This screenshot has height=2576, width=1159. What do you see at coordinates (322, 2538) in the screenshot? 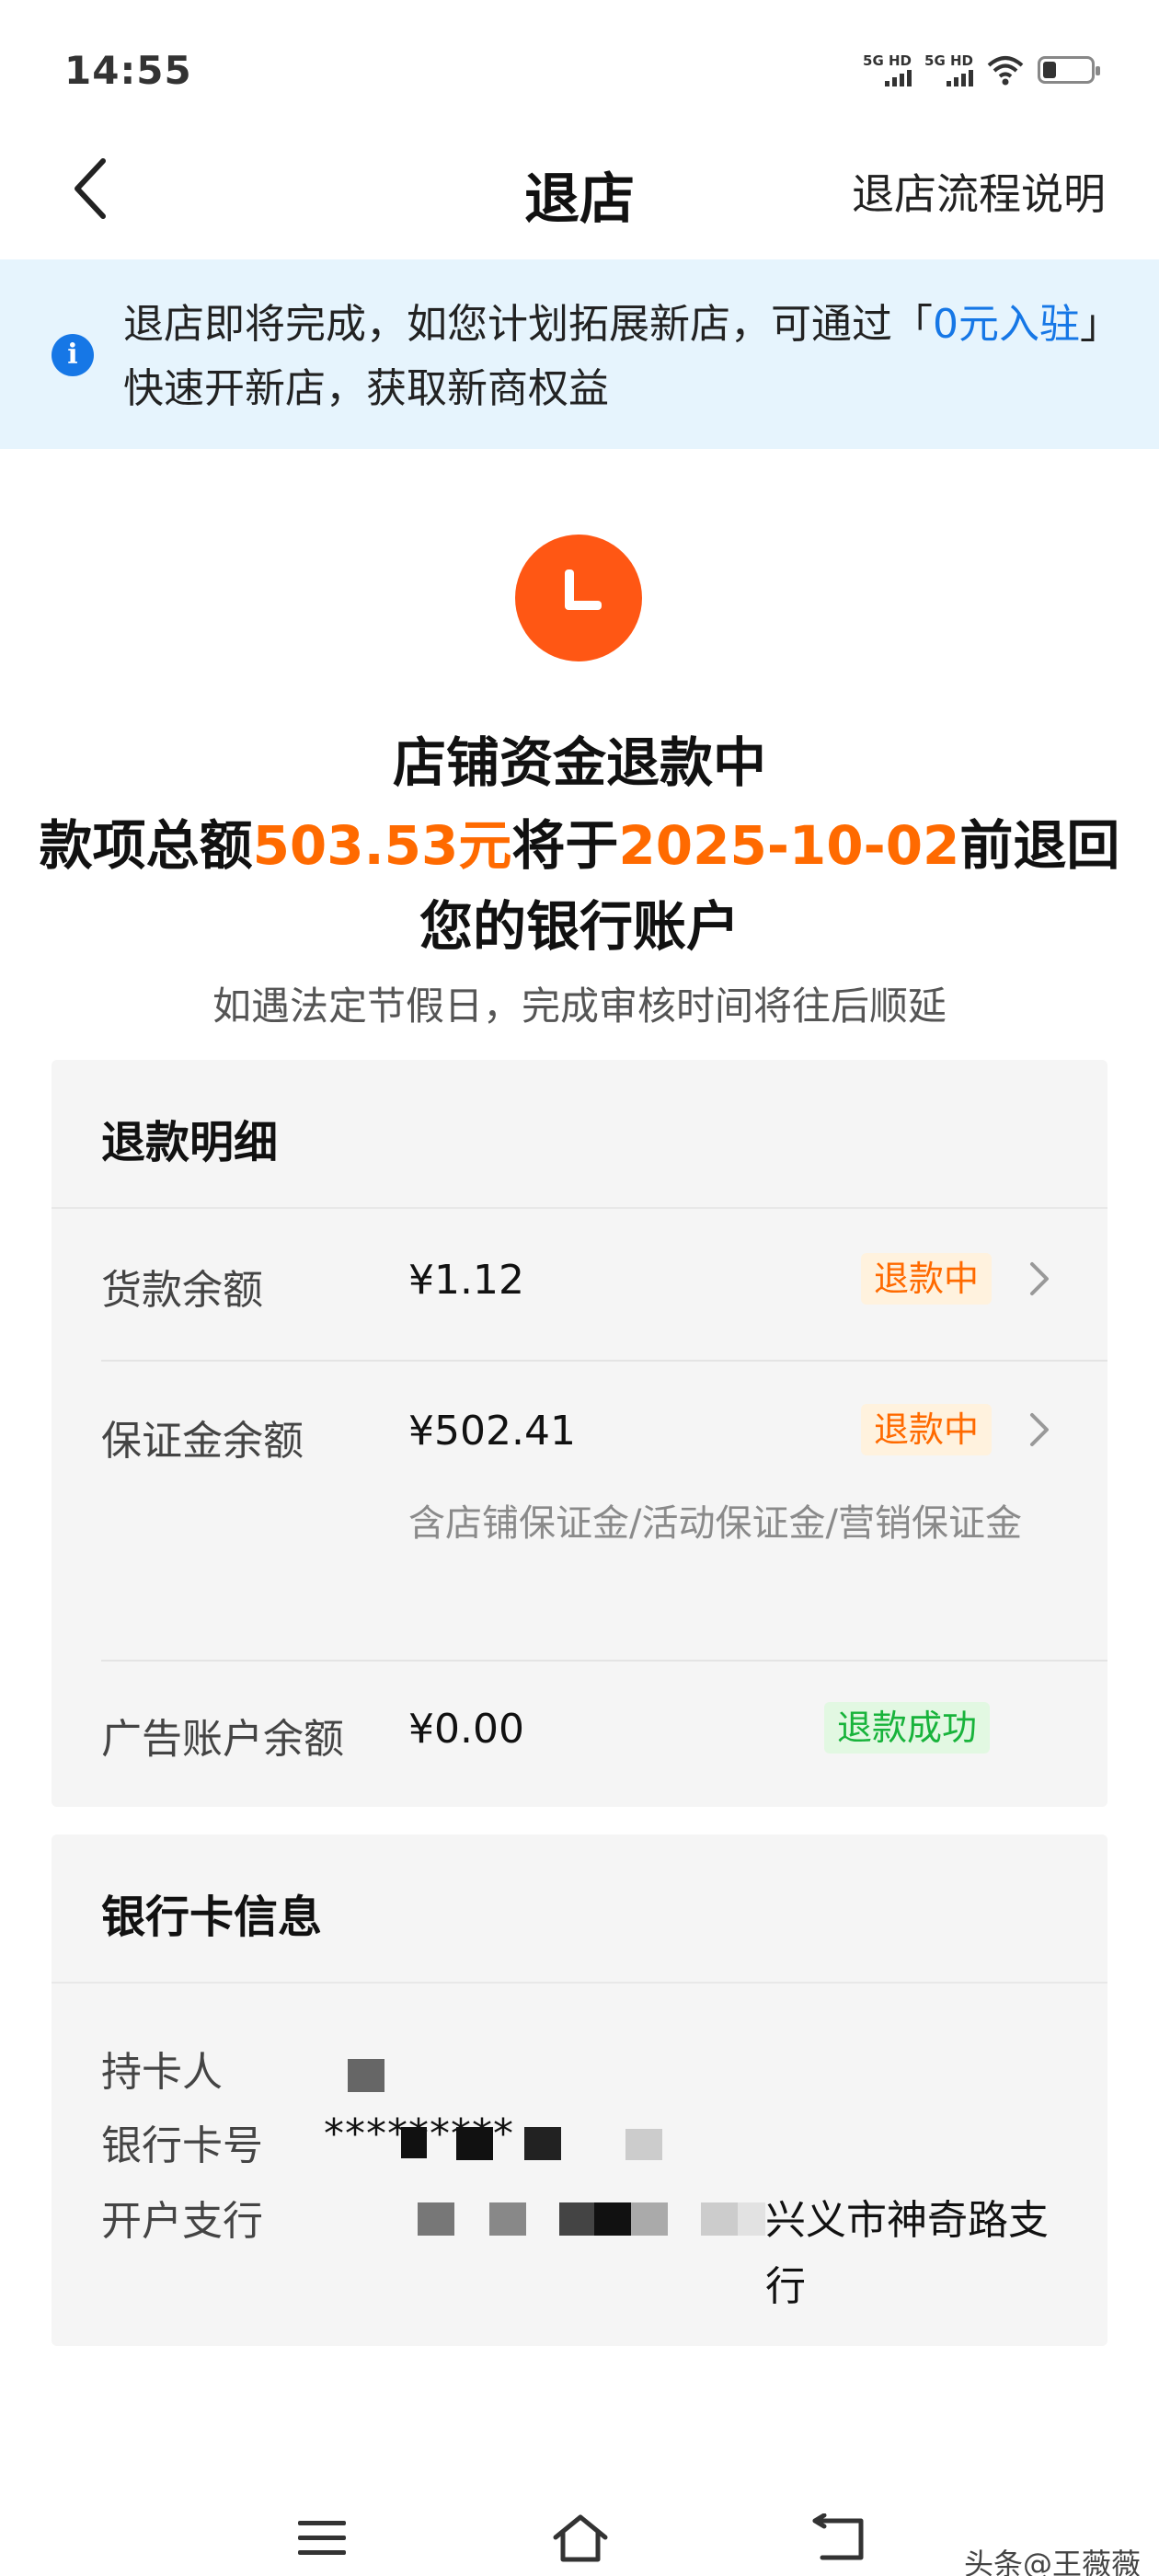
I see `menu-icon` at bounding box center [322, 2538].